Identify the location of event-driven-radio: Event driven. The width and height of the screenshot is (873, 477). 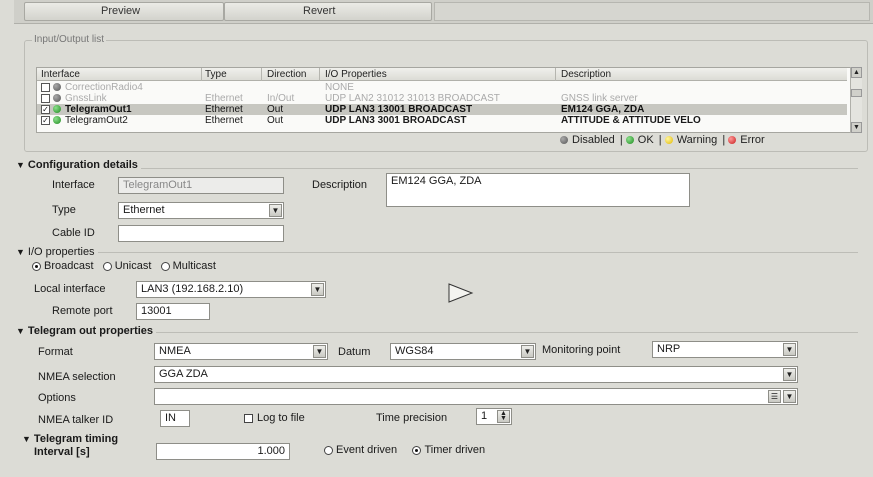
(360, 450).